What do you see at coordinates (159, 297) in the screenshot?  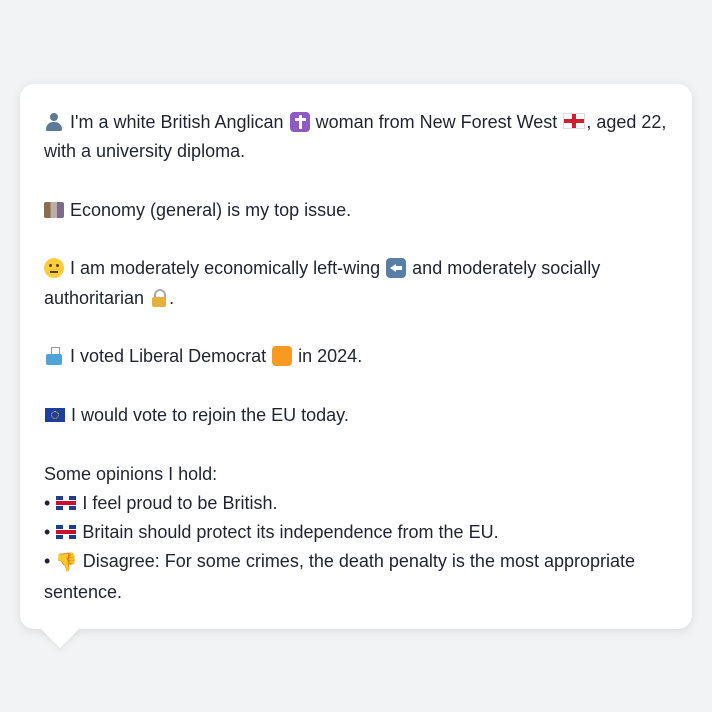 I see `lock-icon` at bounding box center [159, 297].